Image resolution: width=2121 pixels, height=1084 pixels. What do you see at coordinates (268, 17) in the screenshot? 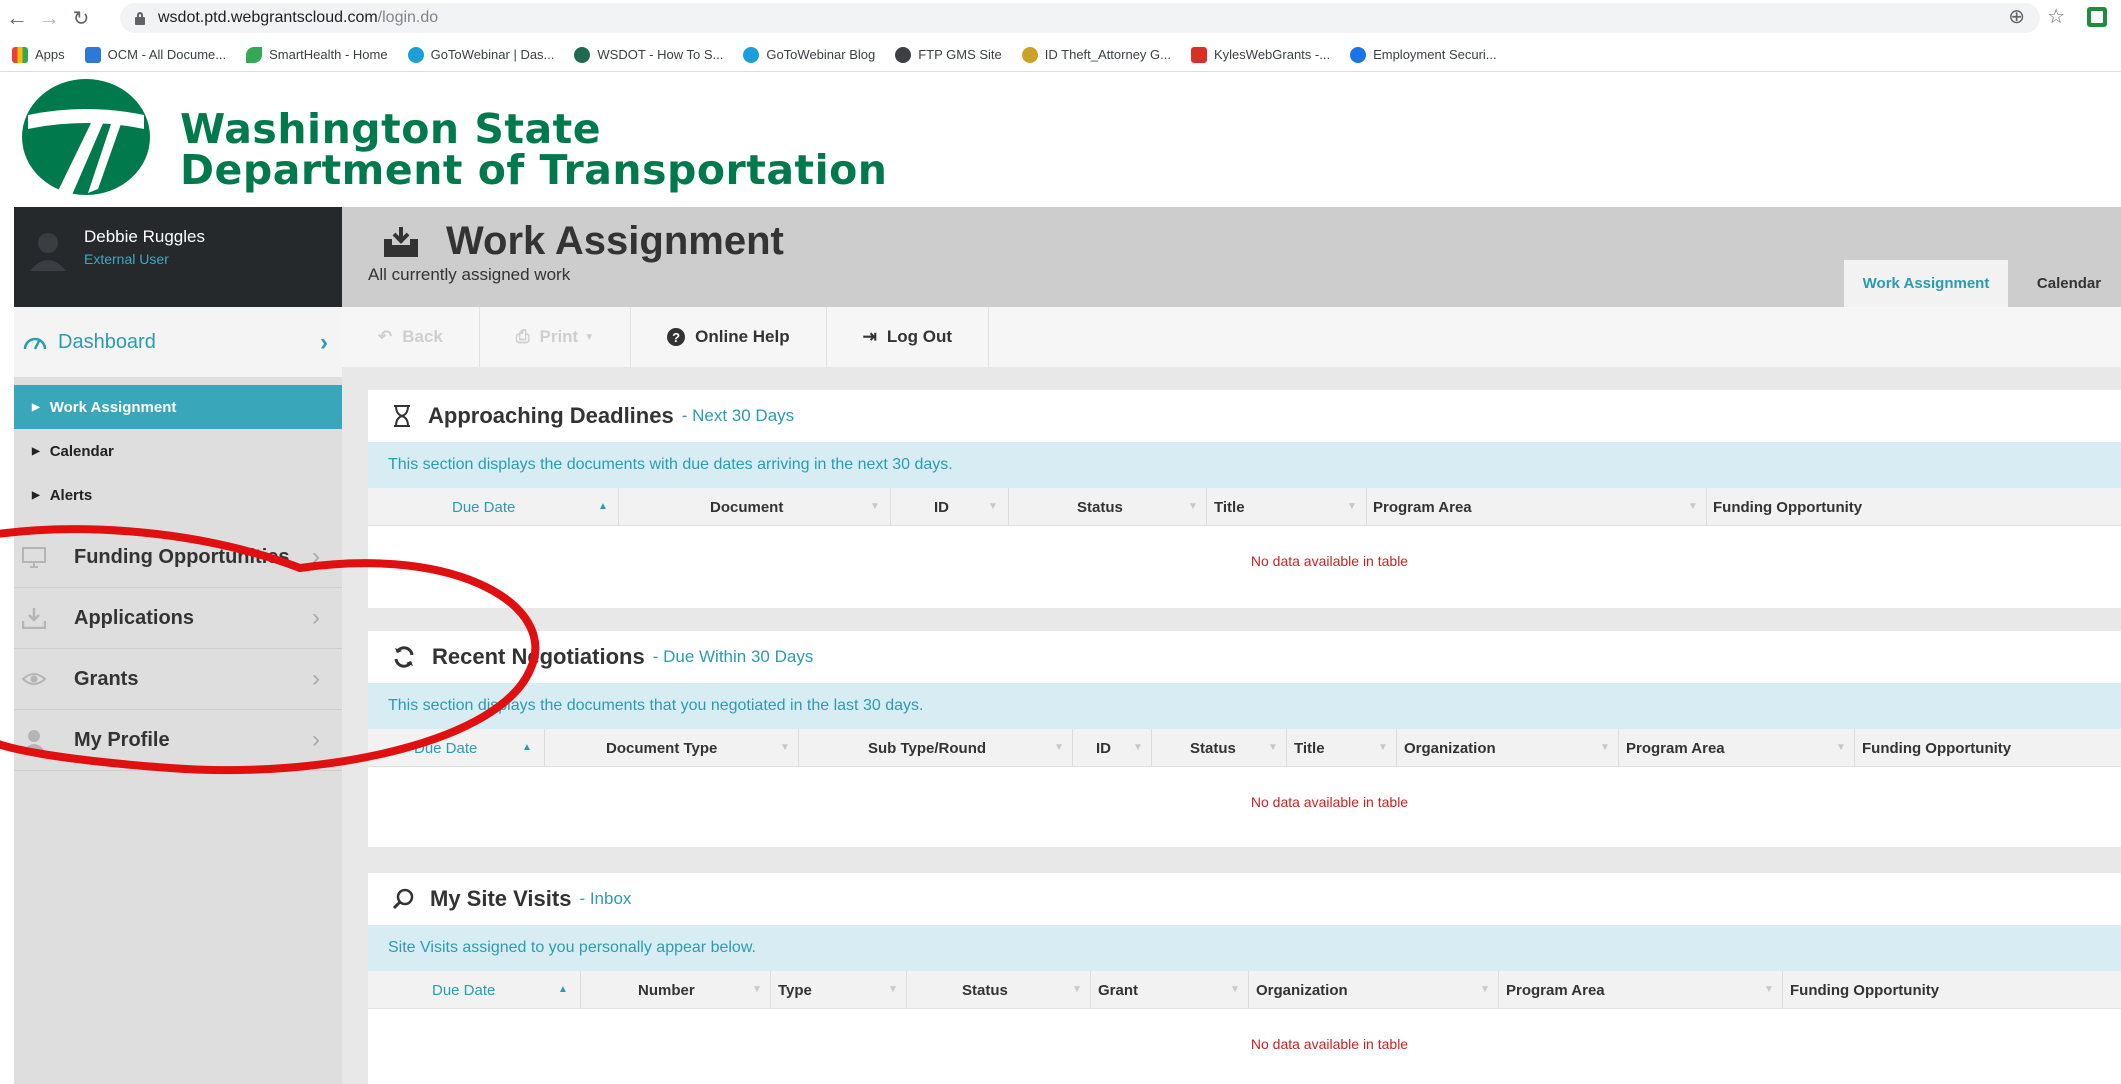
I see `url-host: wsdot.ptd.webgrantscloud.com` at bounding box center [268, 17].